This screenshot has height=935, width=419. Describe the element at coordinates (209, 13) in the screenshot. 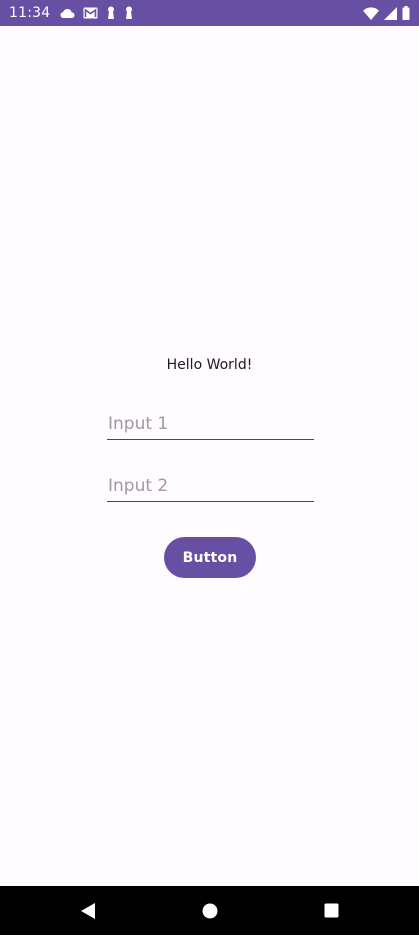

I see `status-bar: 11:34` at that location.